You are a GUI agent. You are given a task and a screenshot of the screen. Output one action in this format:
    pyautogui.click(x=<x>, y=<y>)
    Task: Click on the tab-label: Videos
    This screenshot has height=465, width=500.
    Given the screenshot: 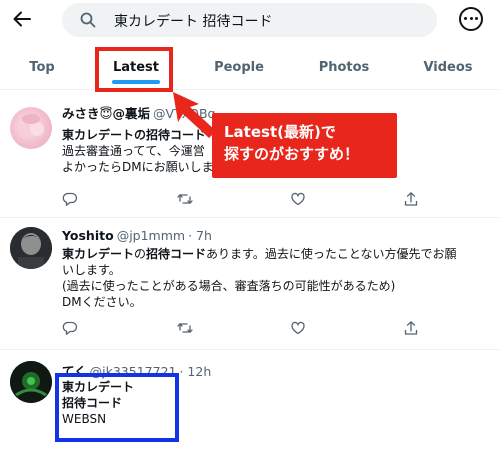 What is the action you would take?
    pyautogui.click(x=448, y=67)
    